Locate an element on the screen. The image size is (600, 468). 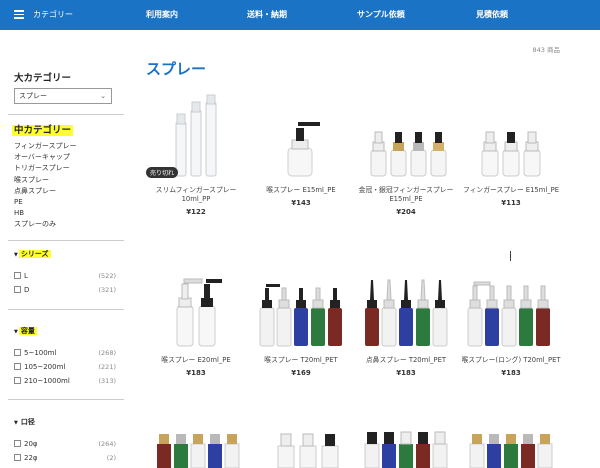
product-name: 喉スプレー T20ml_PET is located at coordinates (301, 360).